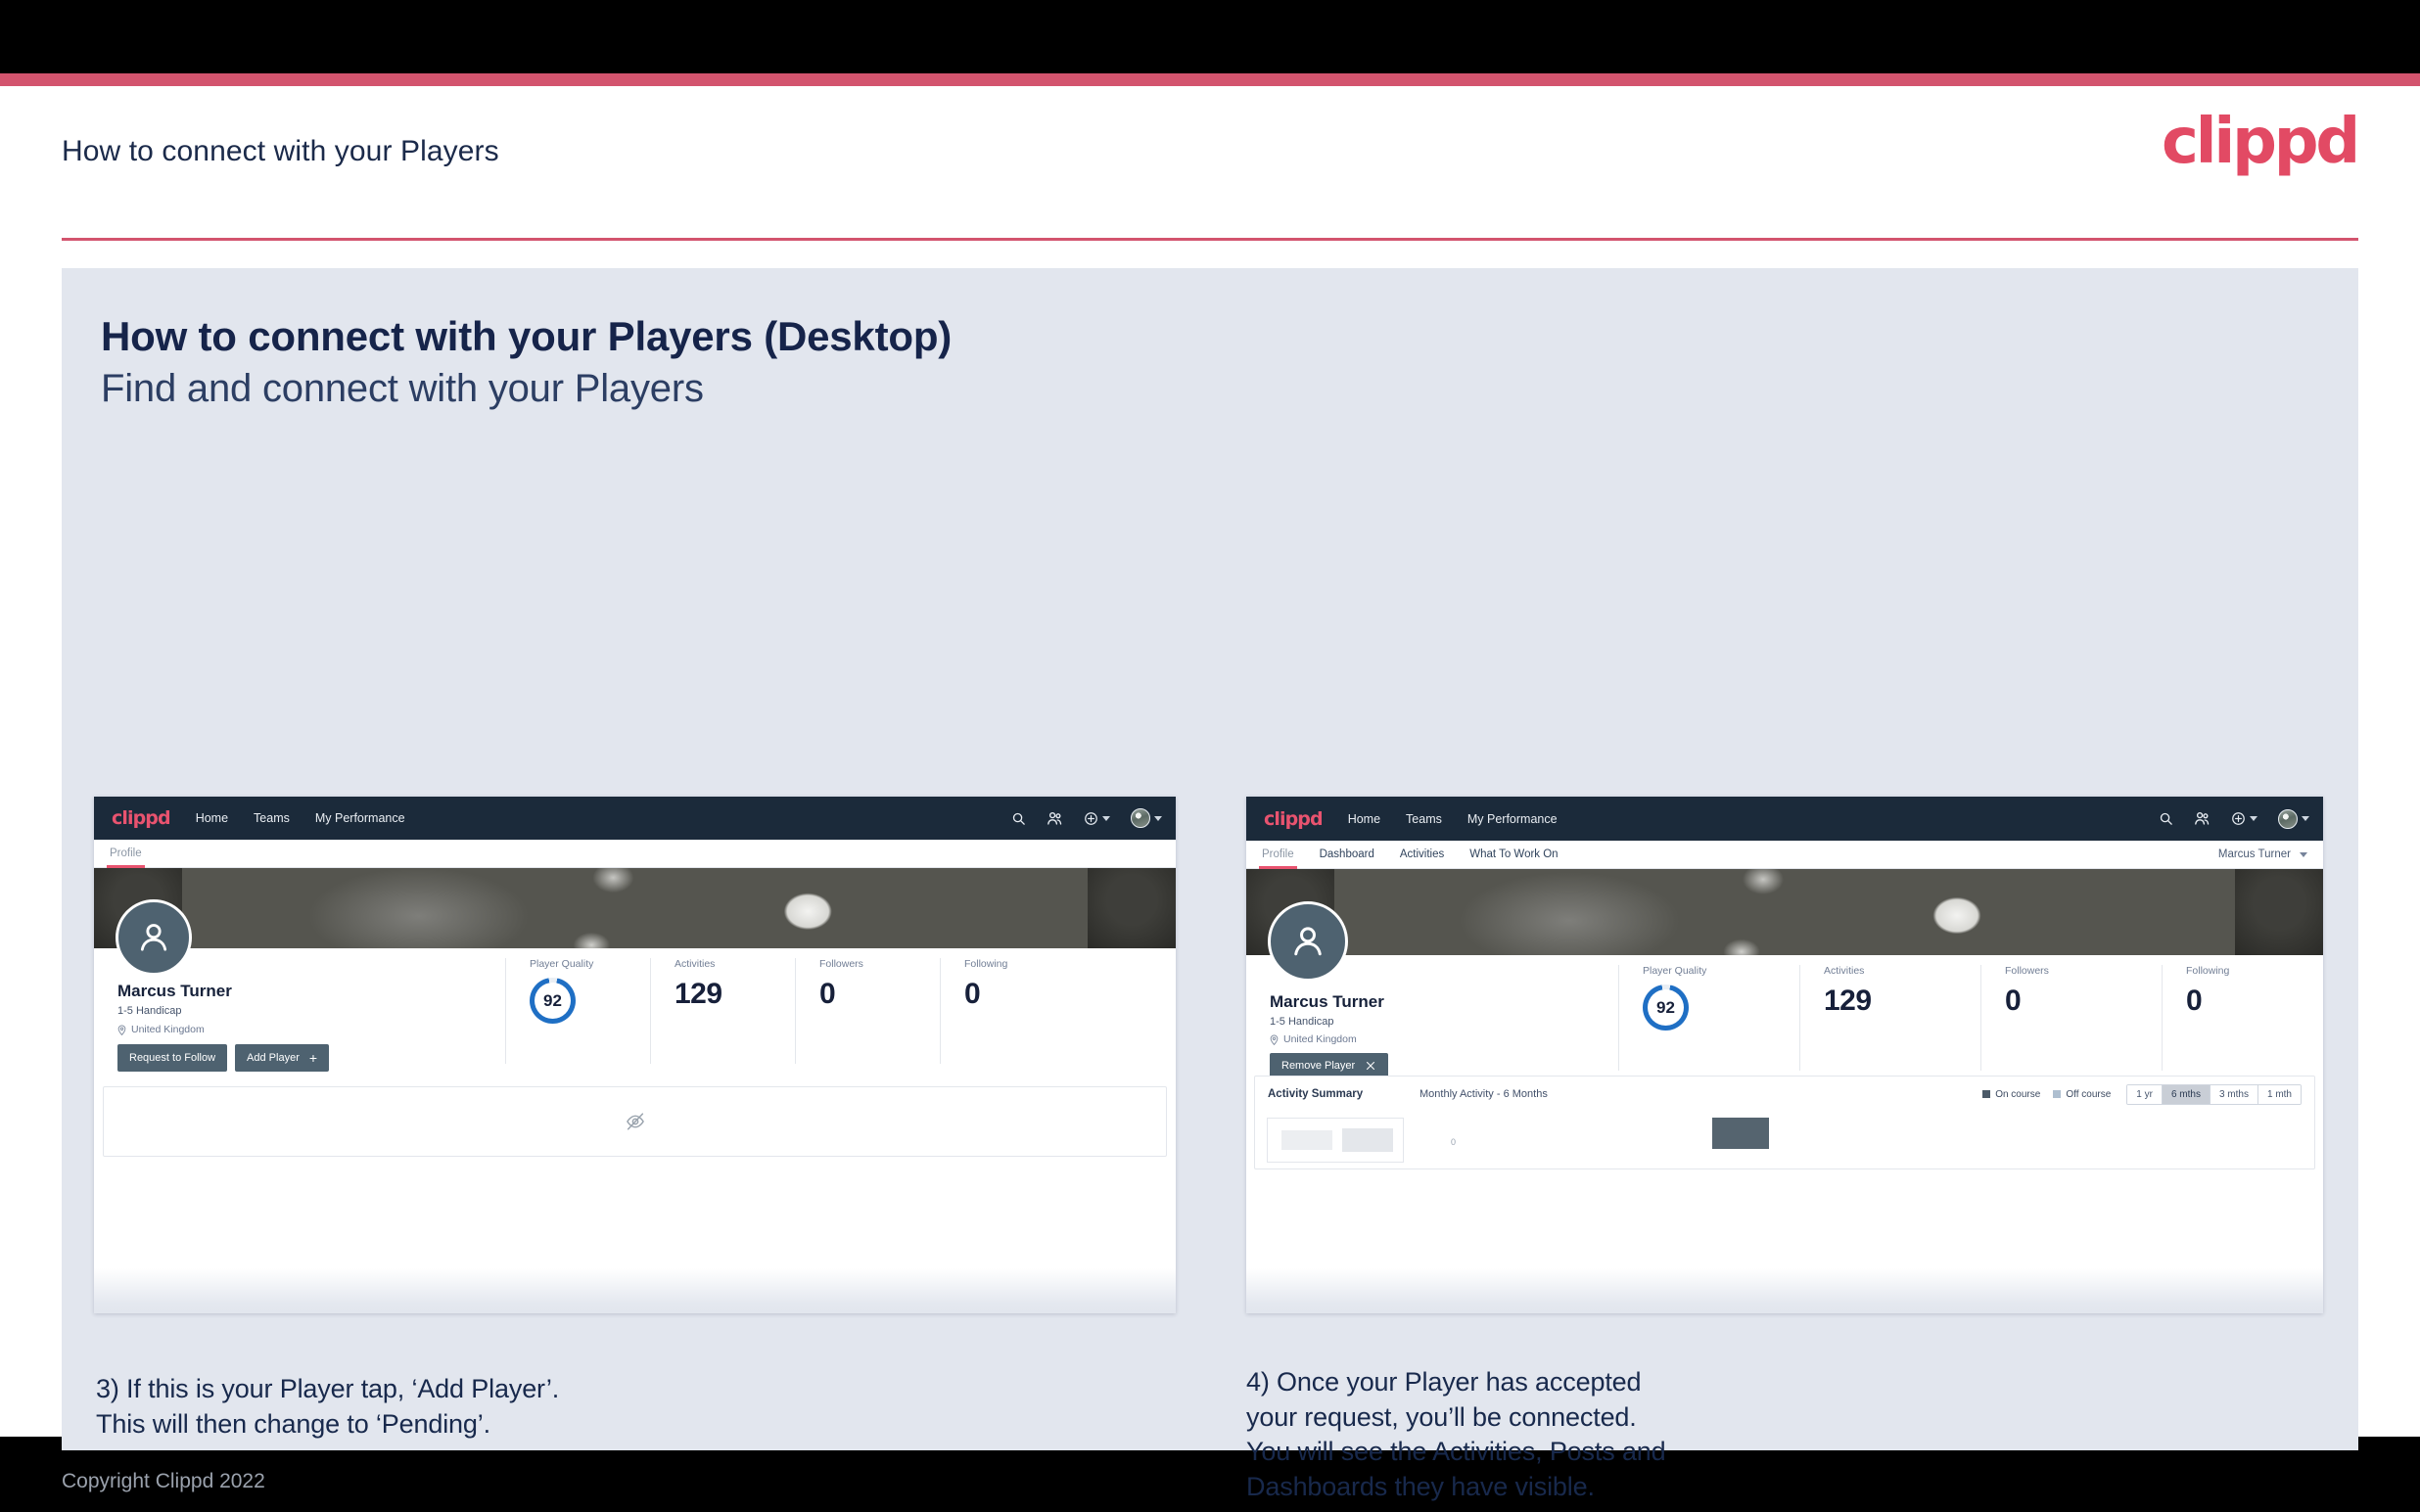 The width and height of the screenshot is (2420, 1512). Describe the element at coordinates (1420, 1486) in the screenshot. I see `caption-step4-line4: Dashboards they have visible.` at that location.